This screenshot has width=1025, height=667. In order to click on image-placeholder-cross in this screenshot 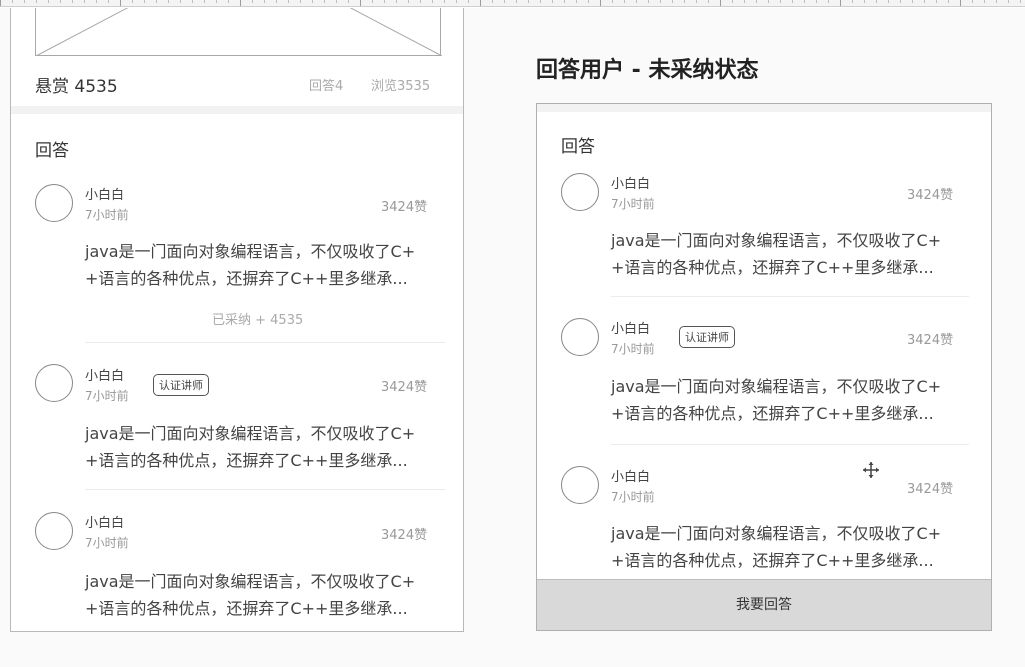, I will do `click(239, 32)`.